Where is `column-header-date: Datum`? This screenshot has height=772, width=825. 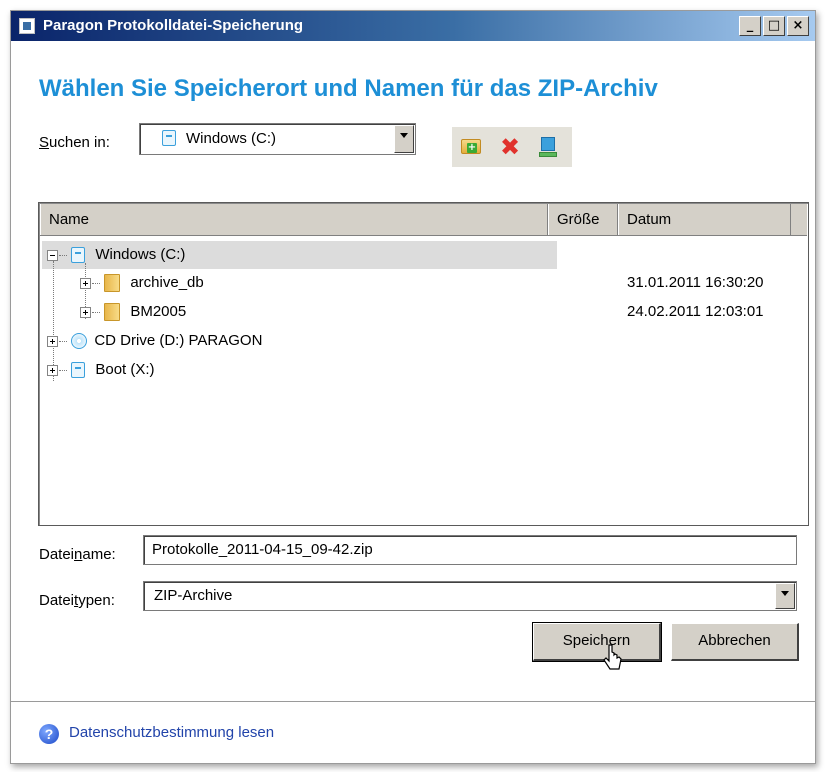 column-header-date: Datum is located at coordinates (704, 219).